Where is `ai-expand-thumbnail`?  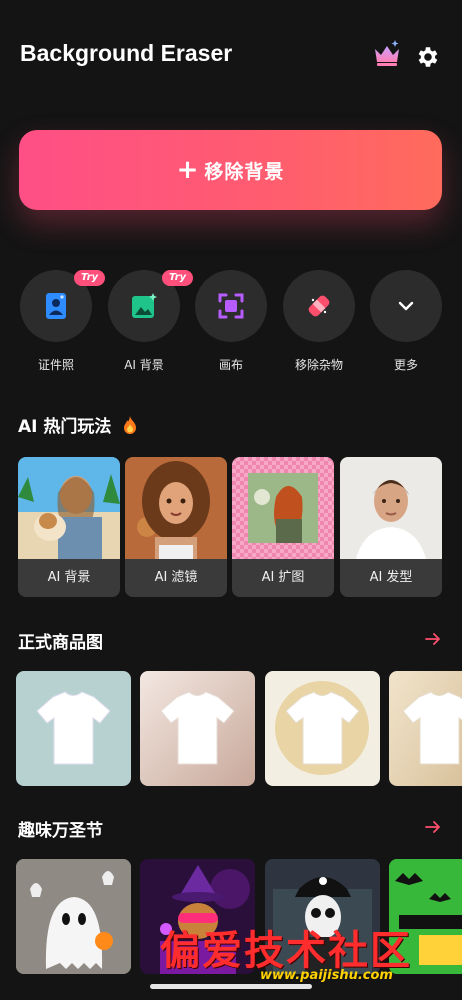 ai-expand-thumbnail is located at coordinates (283, 508).